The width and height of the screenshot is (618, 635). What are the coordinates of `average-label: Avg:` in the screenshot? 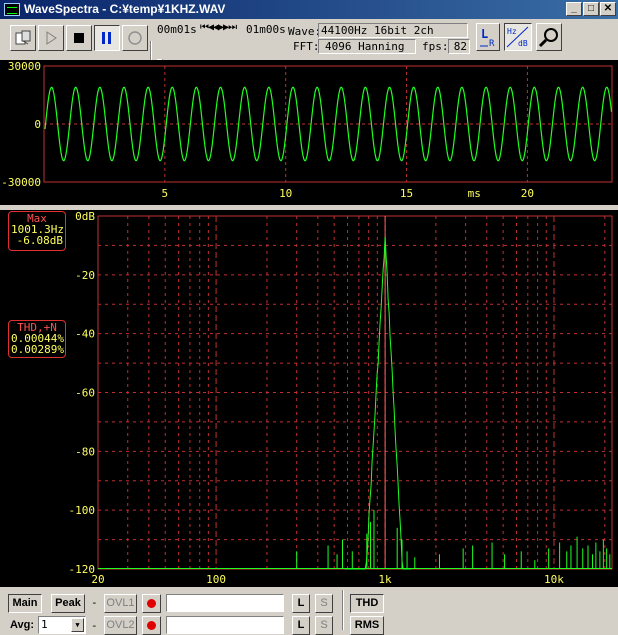 It's located at (22, 625).